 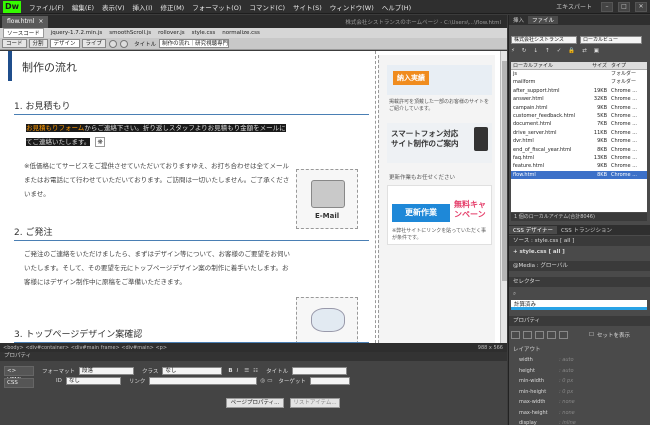 What do you see at coordinates (544, 40) in the screenshot?
I see `site-select: 株式会社シストランス` at bounding box center [544, 40].